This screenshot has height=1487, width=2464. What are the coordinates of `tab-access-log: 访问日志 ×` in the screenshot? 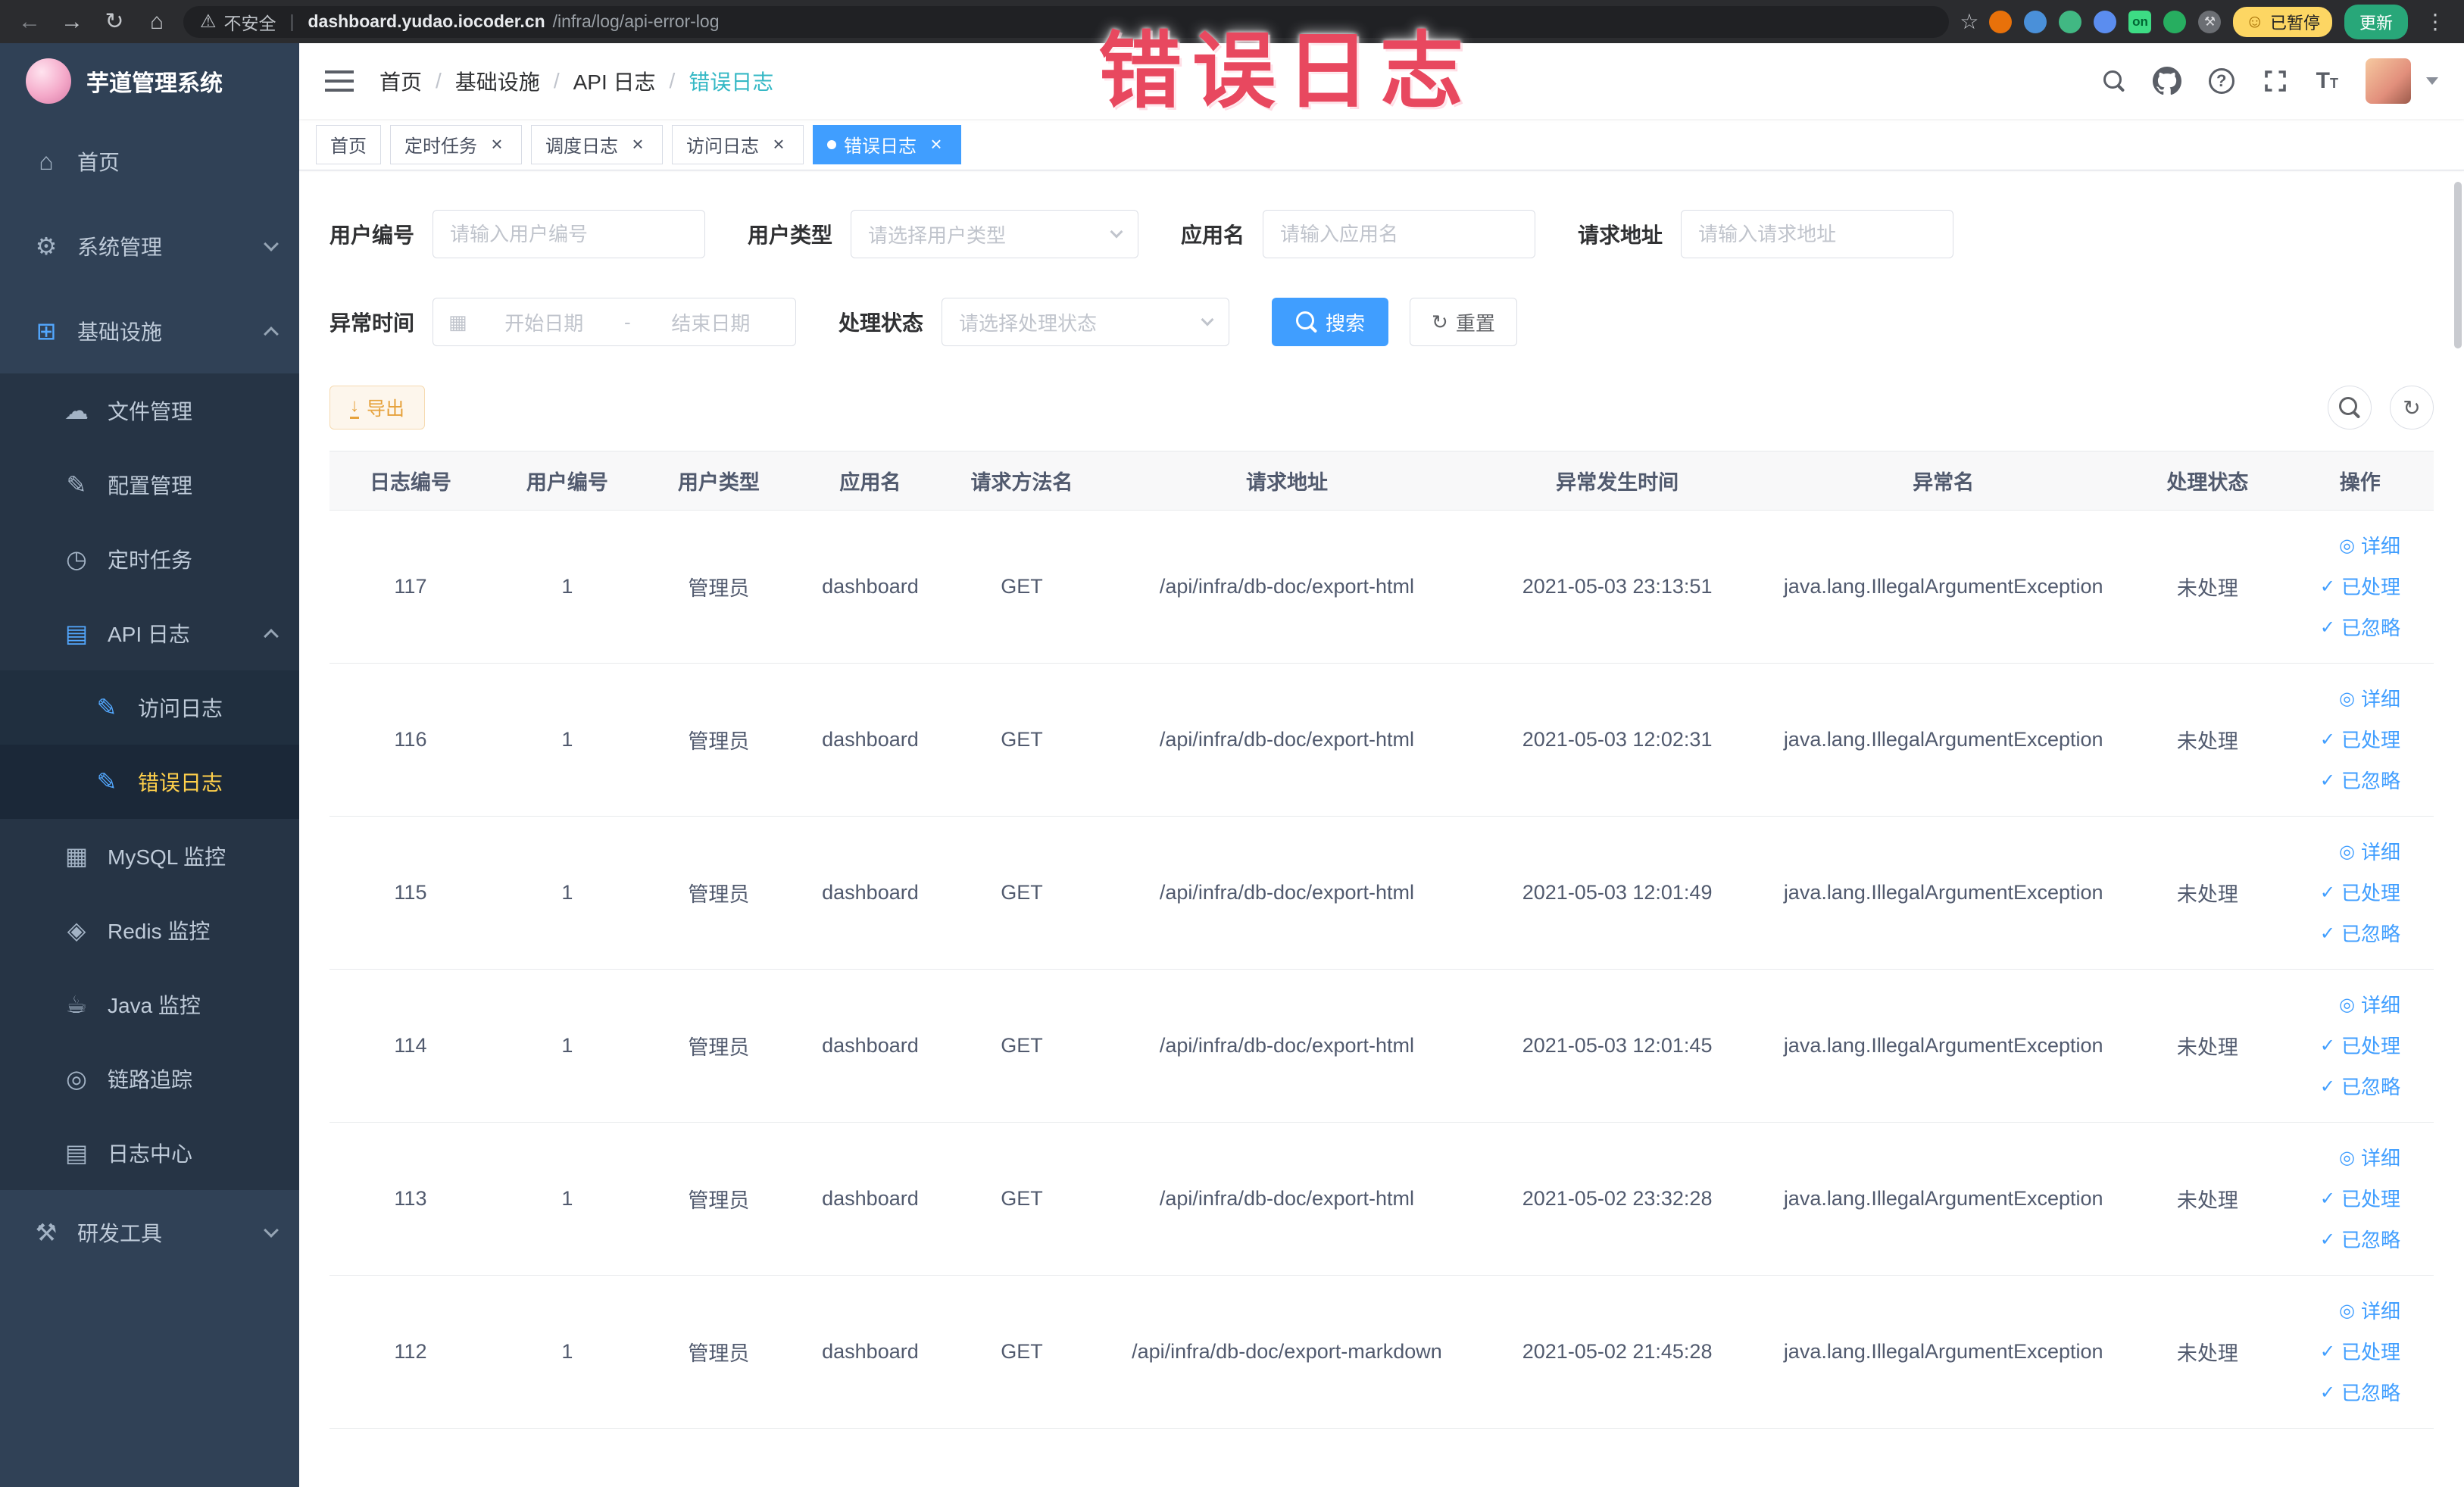 It's located at (738, 144).